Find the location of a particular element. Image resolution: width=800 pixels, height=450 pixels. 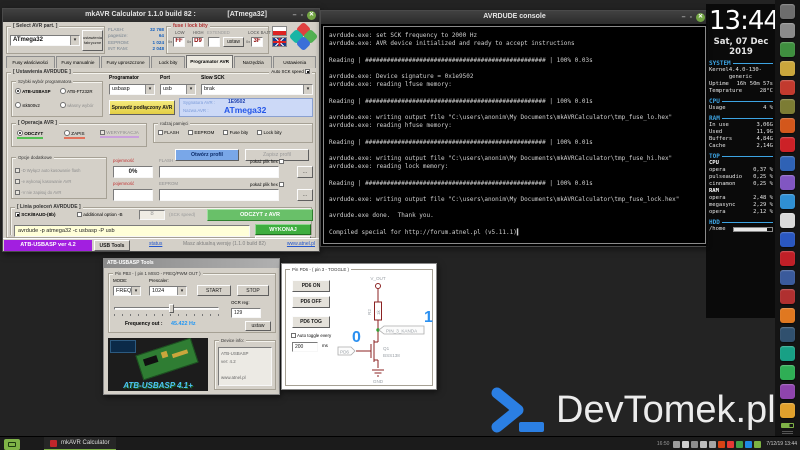

console-titlebar: AVRDUDE console – ▫ ✕ is located at coordinates (514, 17).